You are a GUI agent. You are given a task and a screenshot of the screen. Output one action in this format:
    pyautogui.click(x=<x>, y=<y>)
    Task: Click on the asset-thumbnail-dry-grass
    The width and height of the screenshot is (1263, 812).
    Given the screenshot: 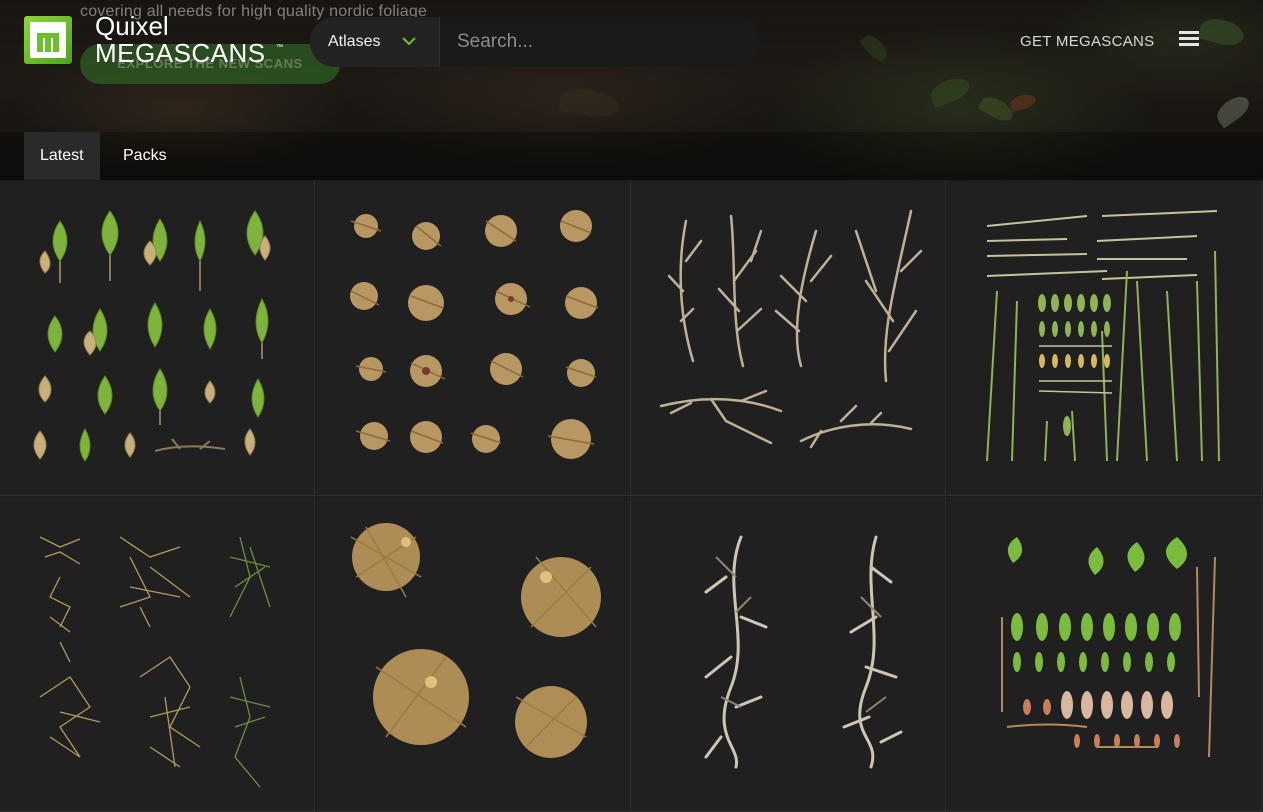 What is the action you would take?
    pyautogui.click(x=155, y=662)
    